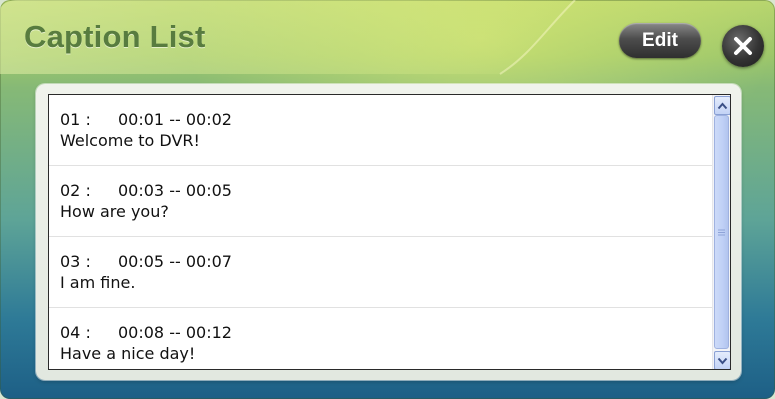 This screenshot has width=775, height=399. Describe the element at coordinates (75, 332) in the screenshot. I see `caption-index: 04 :` at that location.